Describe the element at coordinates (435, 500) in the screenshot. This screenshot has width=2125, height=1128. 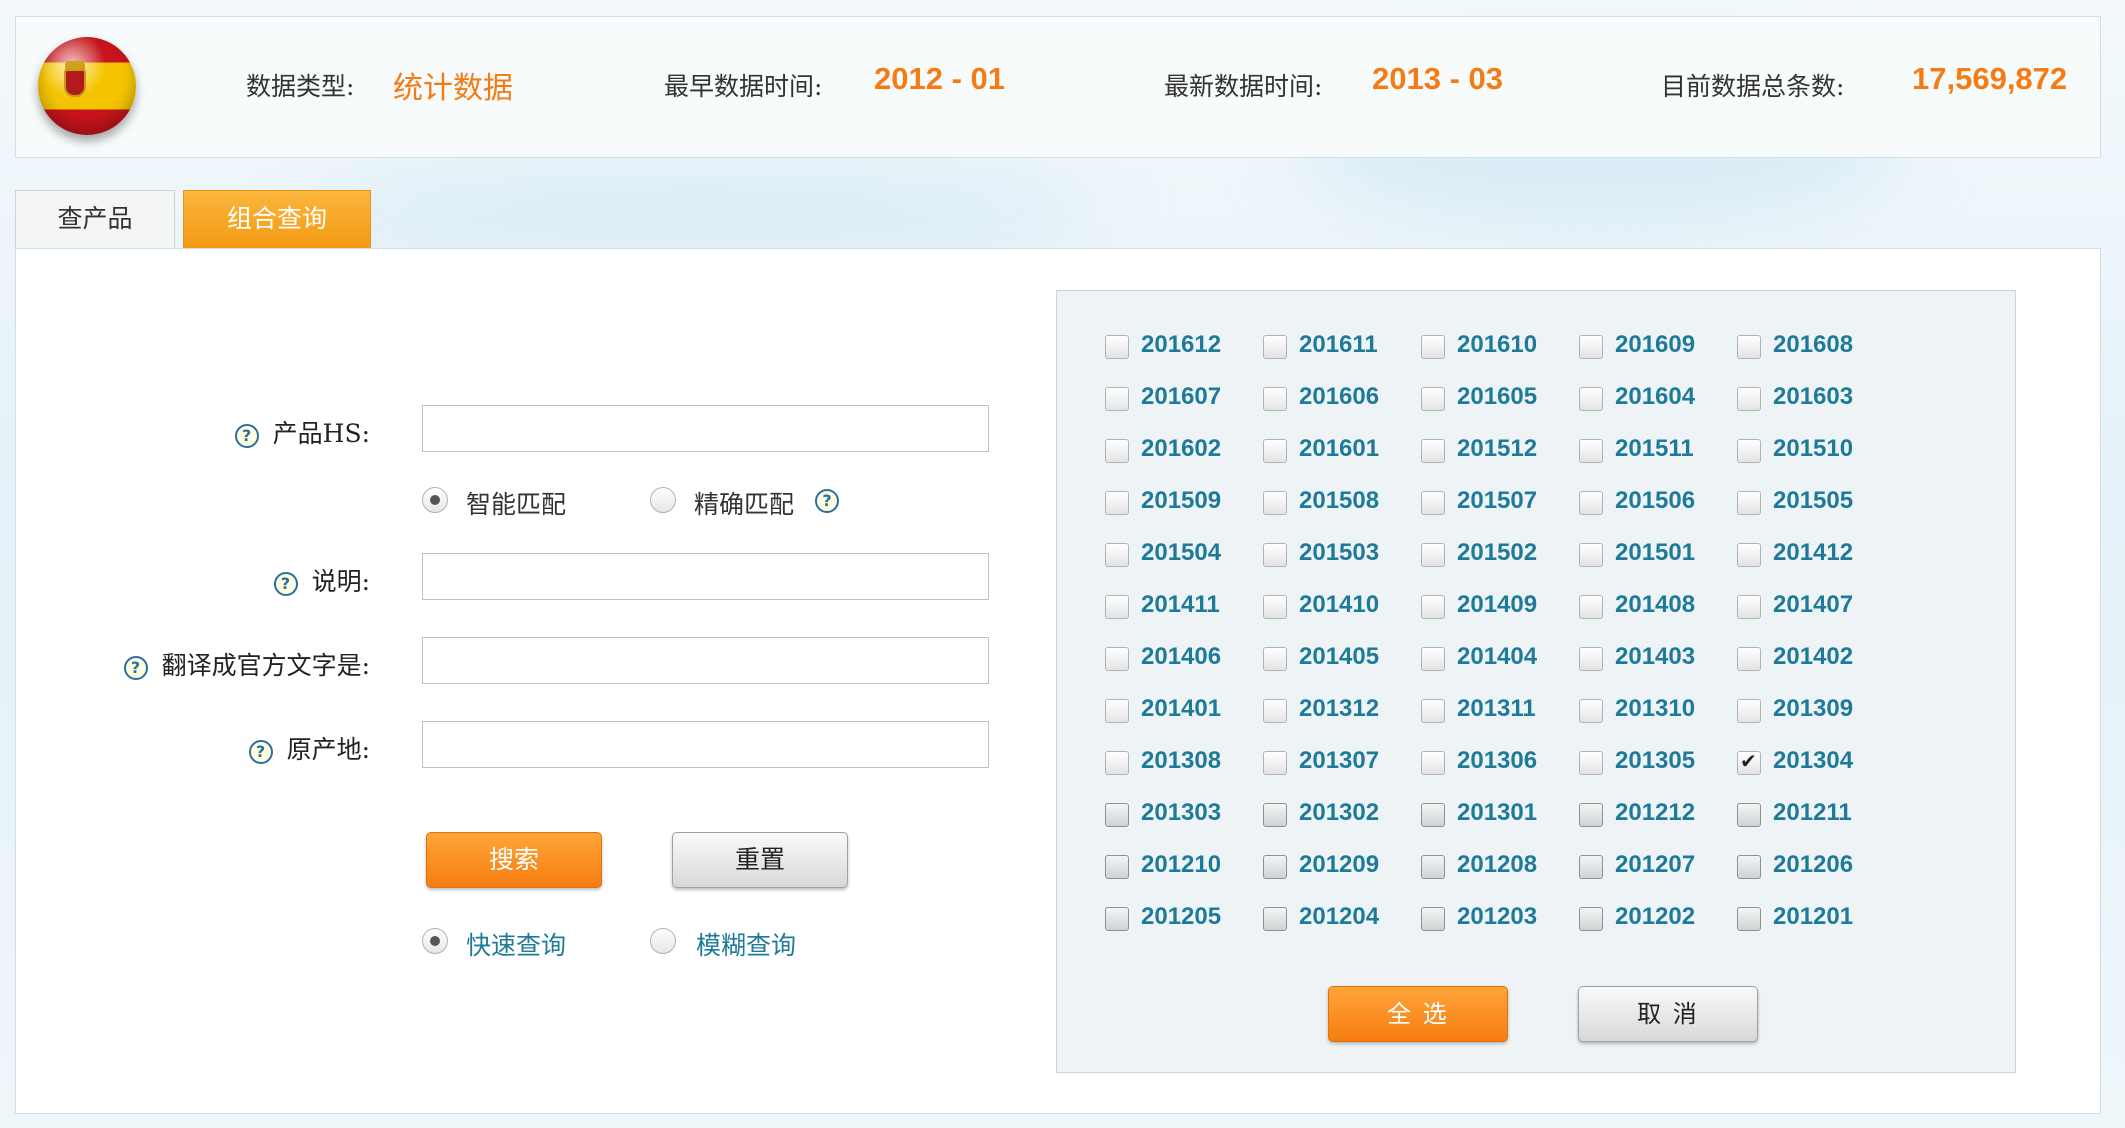
I see `smart-match-radio` at that location.